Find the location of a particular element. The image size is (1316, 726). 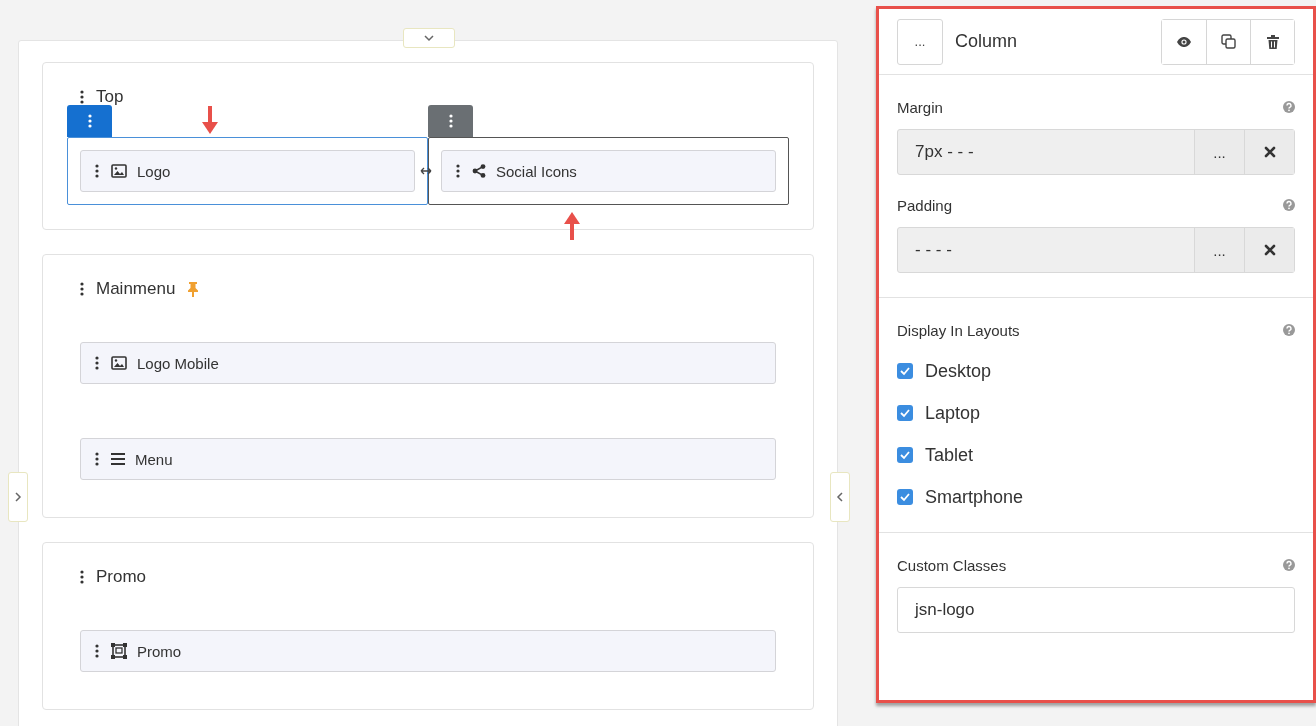

field-label: Padding is located at coordinates (925, 205).